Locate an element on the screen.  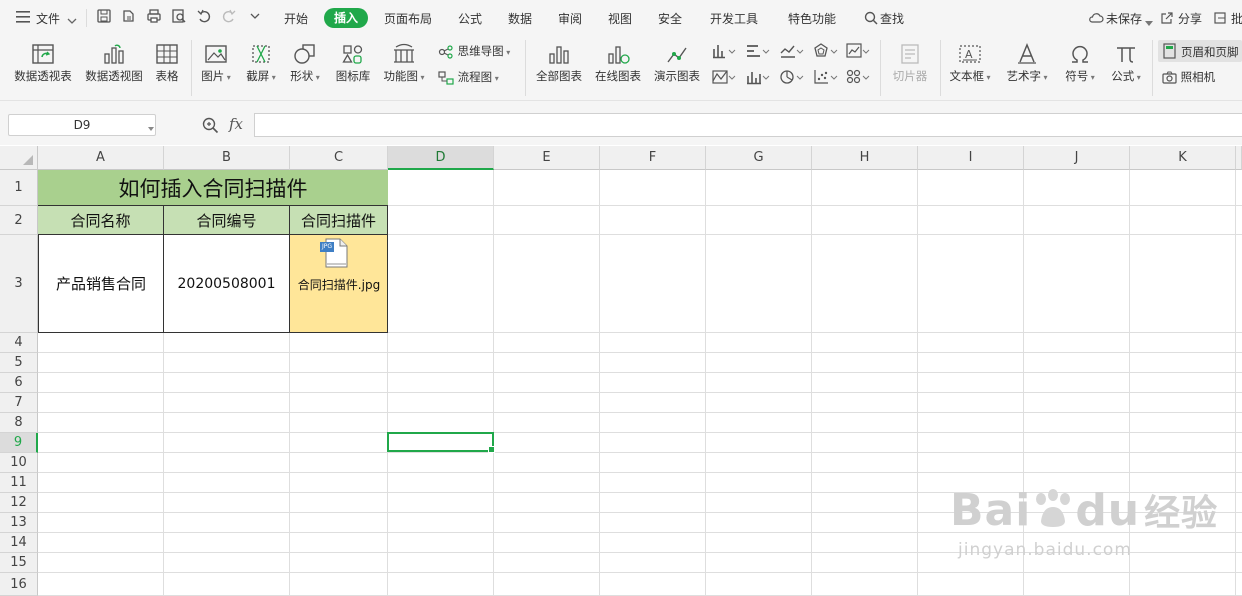
picture-button: 图片 ▾ is located at coordinates (216, 63).